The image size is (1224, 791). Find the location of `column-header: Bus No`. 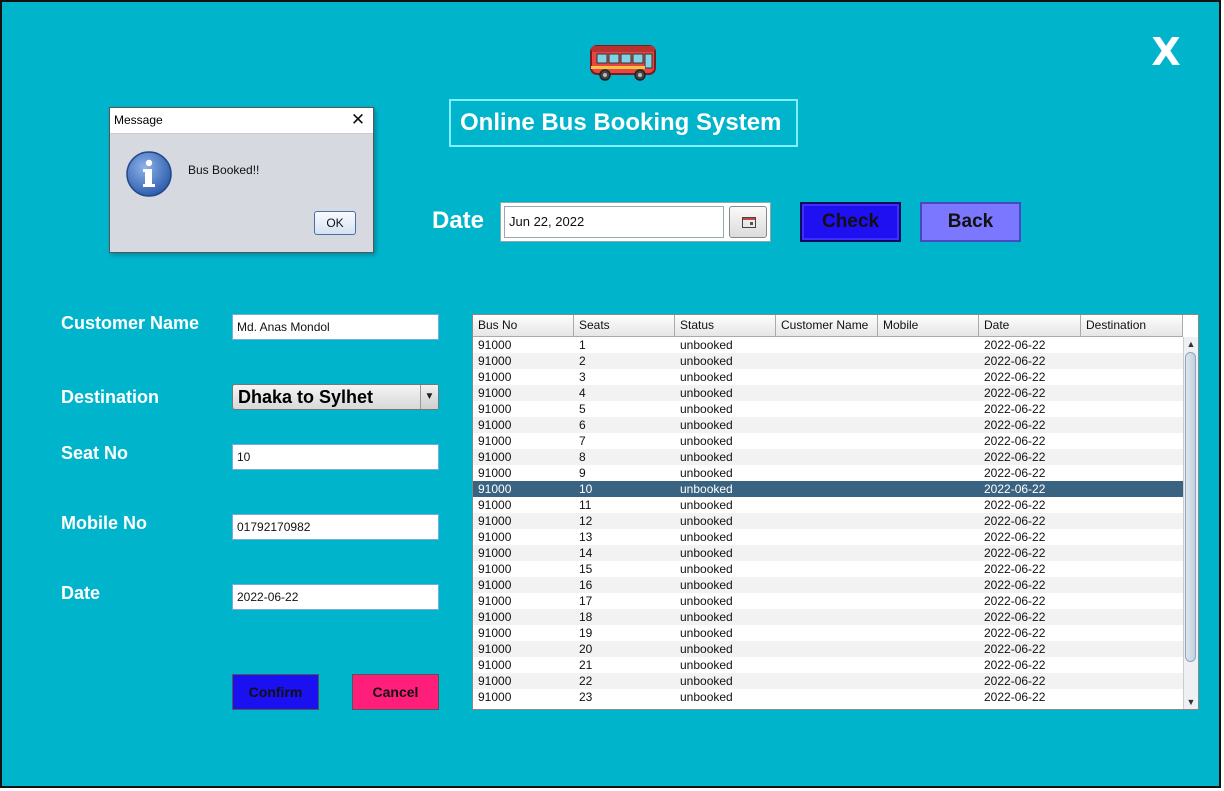

column-header: Bus No is located at coordinates (523, 325).